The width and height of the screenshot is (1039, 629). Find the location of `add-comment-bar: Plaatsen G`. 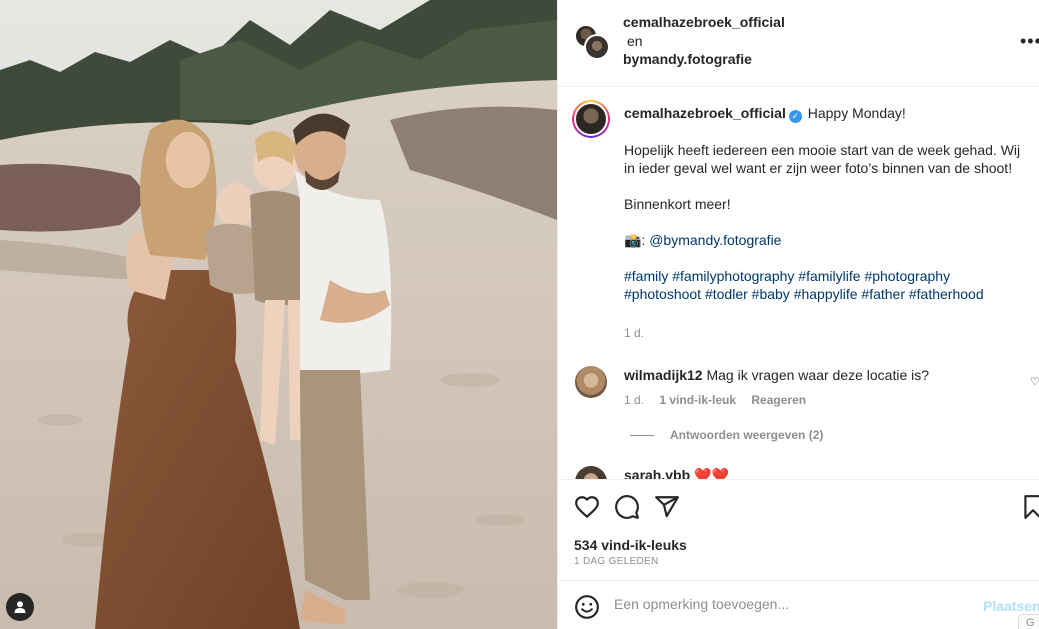

add-comment-bar: Plaatsen G is located at coordinates (798, 604).